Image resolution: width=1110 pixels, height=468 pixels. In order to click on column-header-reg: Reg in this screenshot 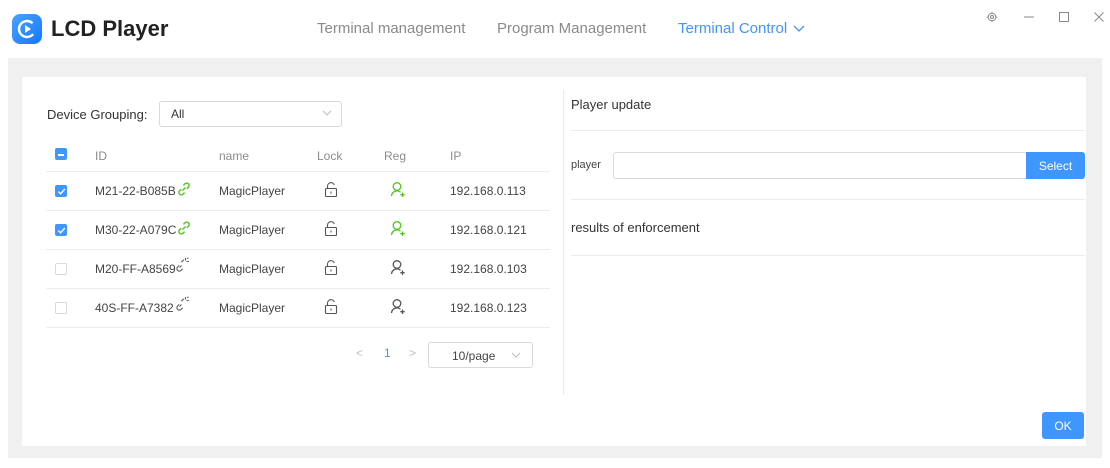, I will do `click(395, 156)`.